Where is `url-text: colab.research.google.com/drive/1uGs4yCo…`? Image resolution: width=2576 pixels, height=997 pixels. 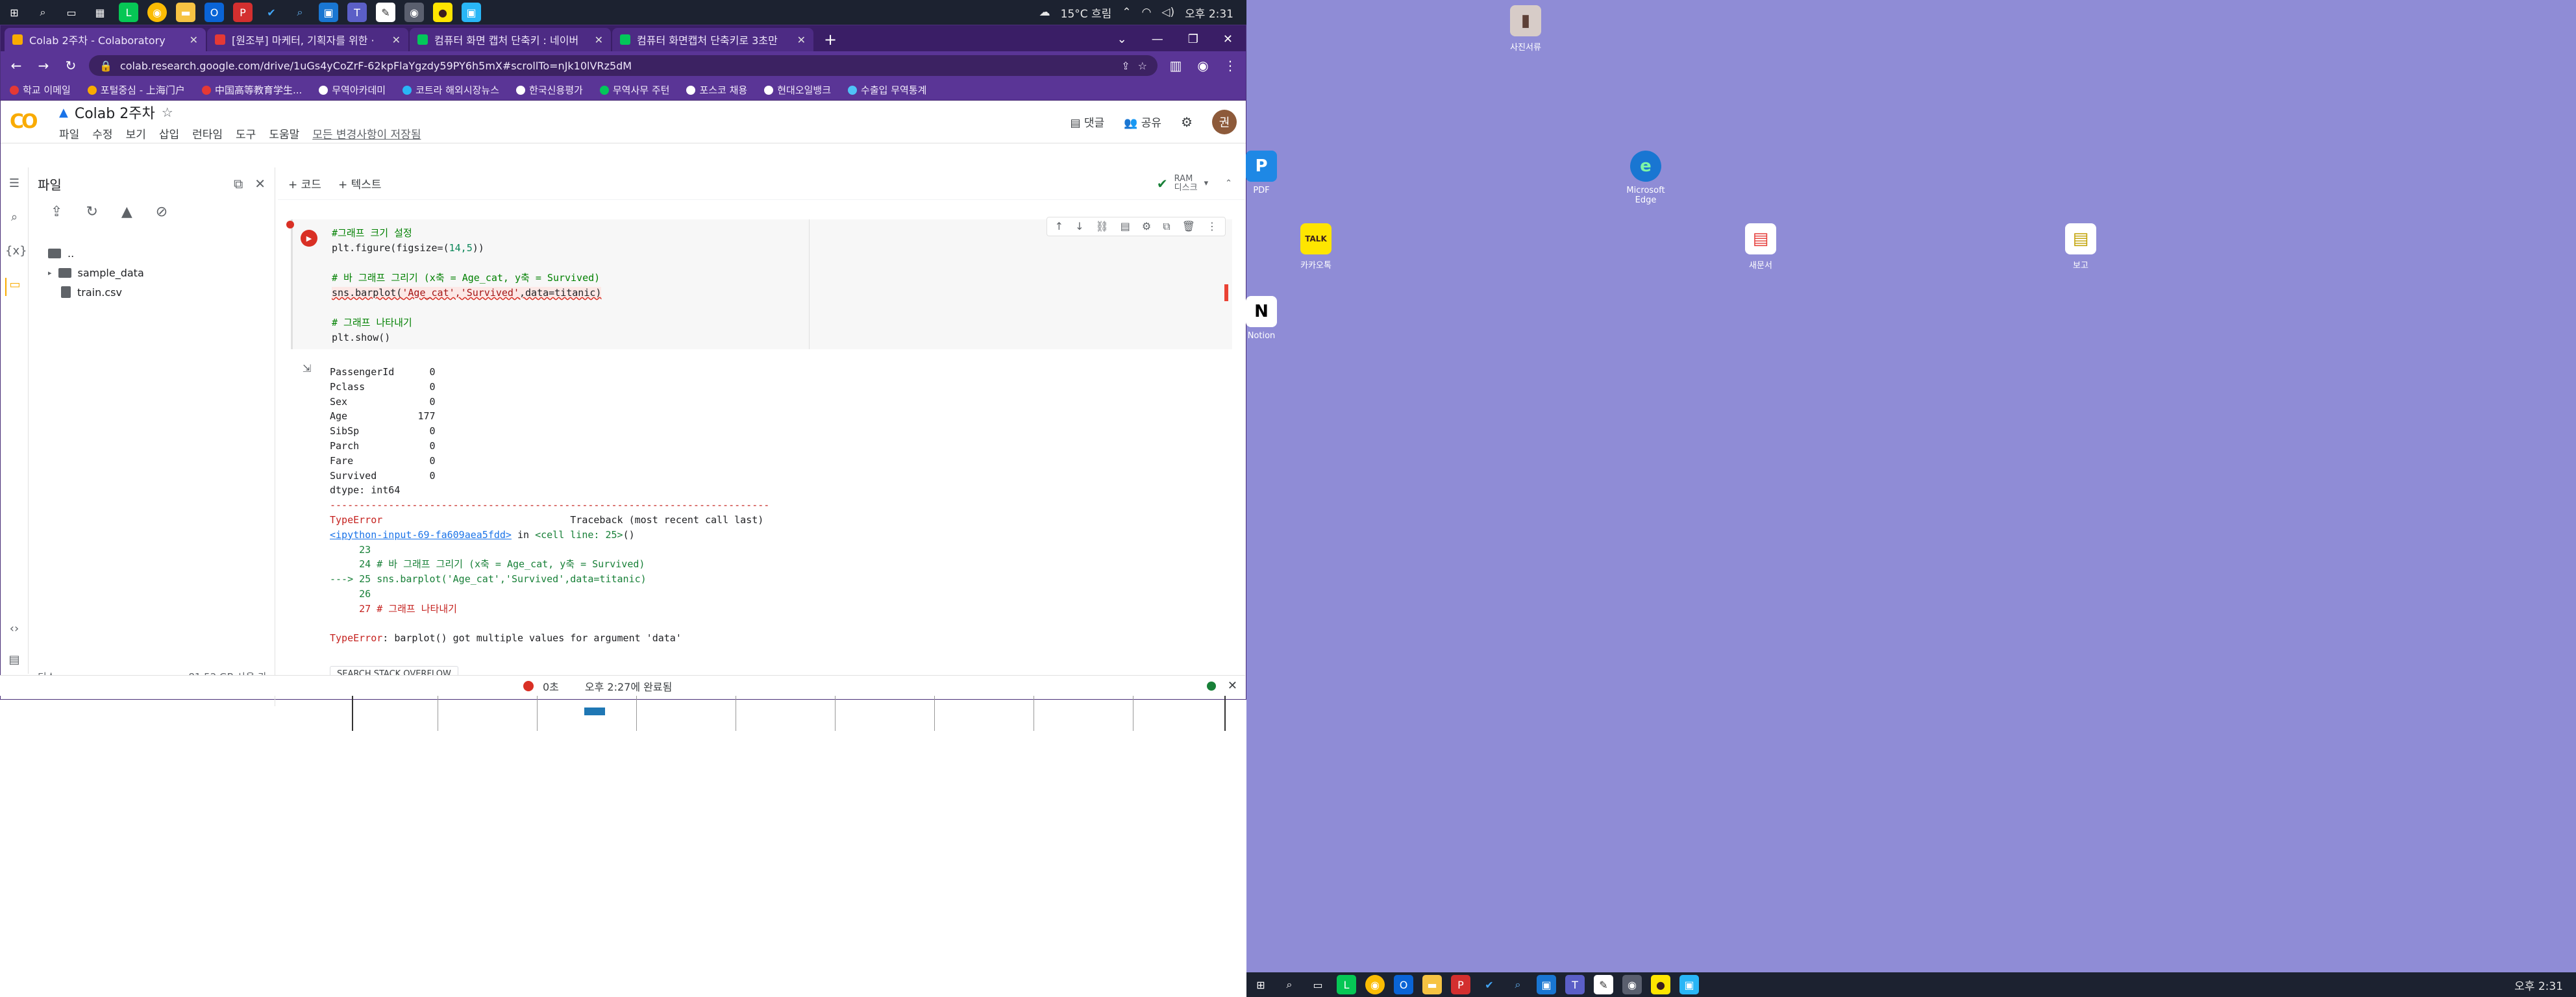
url-text: colab.research.google.com/drive/1uGs4yCo… is located at coordinates (616, 66).